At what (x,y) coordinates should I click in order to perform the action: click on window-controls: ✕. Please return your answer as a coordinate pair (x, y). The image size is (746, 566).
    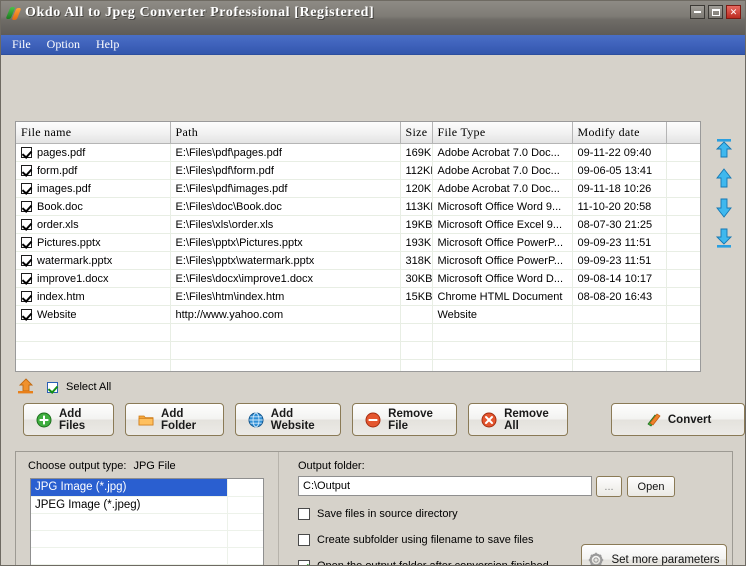
    Looking at the image, I should click on (715, 12).